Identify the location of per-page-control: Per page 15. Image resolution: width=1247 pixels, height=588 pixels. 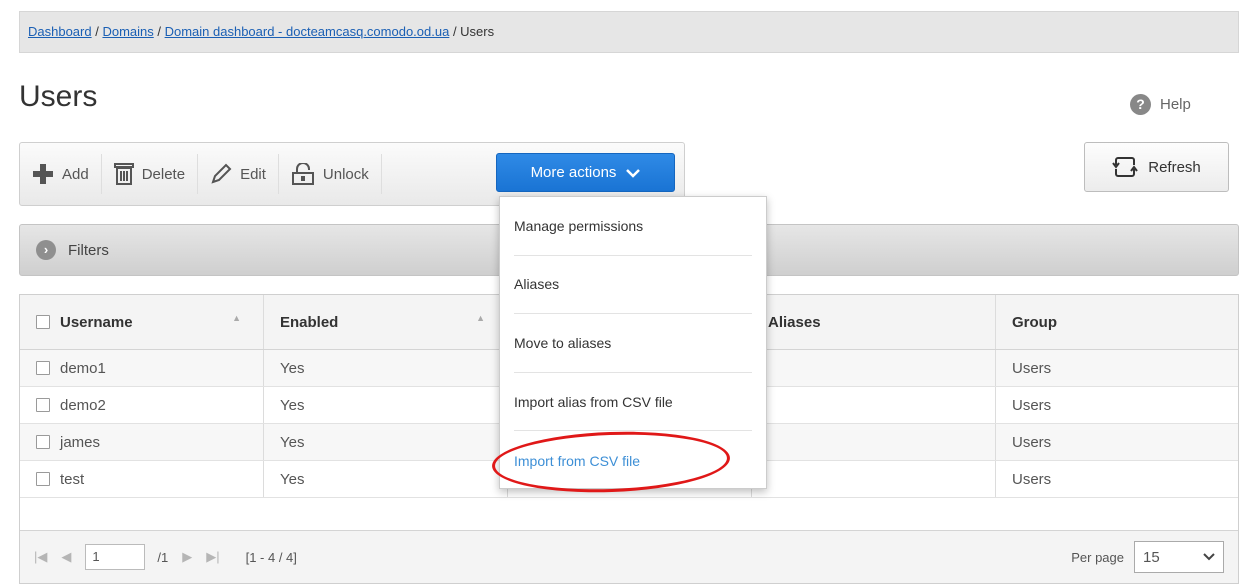
(1147, 557).